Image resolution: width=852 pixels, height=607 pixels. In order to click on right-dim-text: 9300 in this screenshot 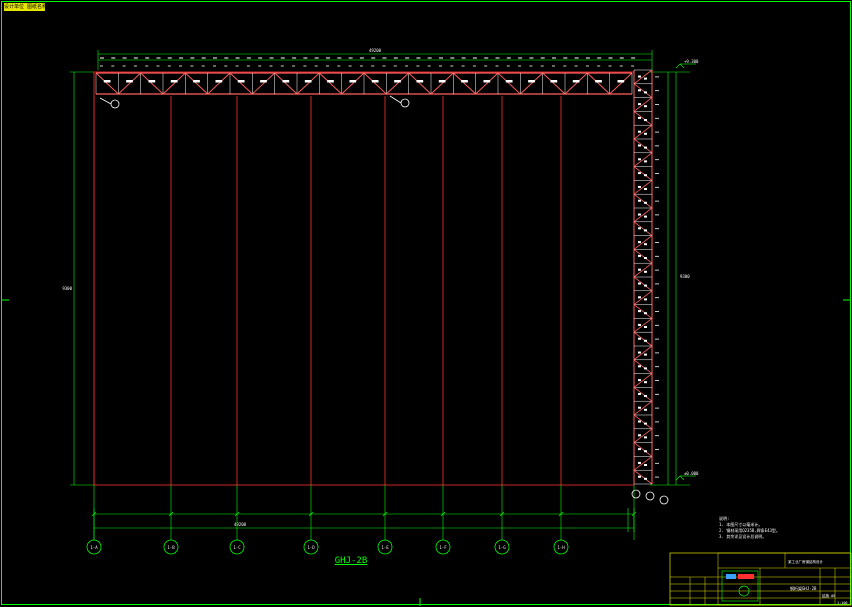, I will do `click(685, 276)`.